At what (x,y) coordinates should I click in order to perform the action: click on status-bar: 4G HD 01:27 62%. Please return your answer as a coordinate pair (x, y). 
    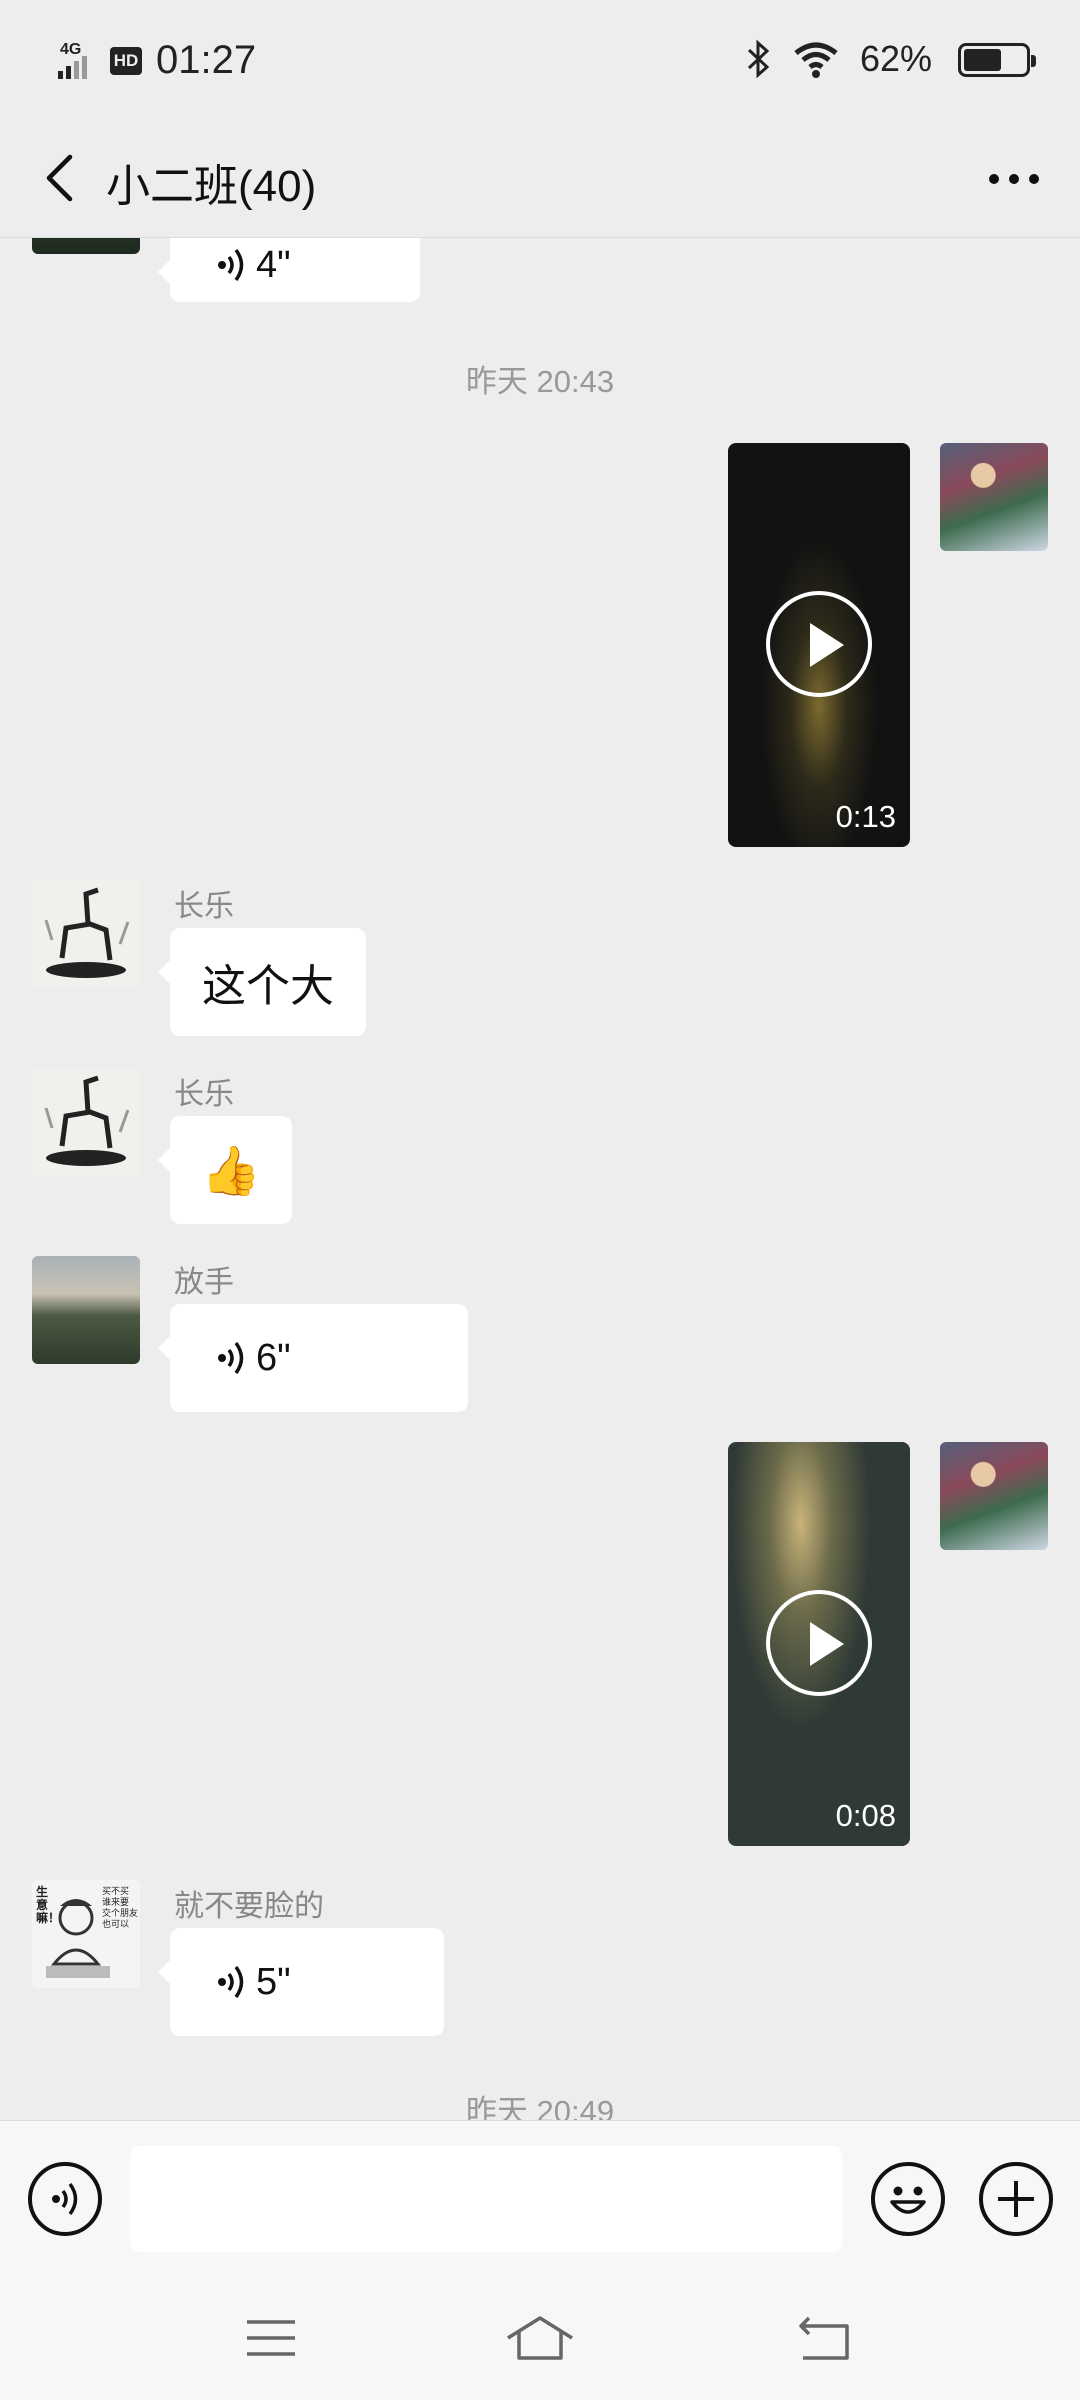
    Looking at the image, I should click on (540, 60).